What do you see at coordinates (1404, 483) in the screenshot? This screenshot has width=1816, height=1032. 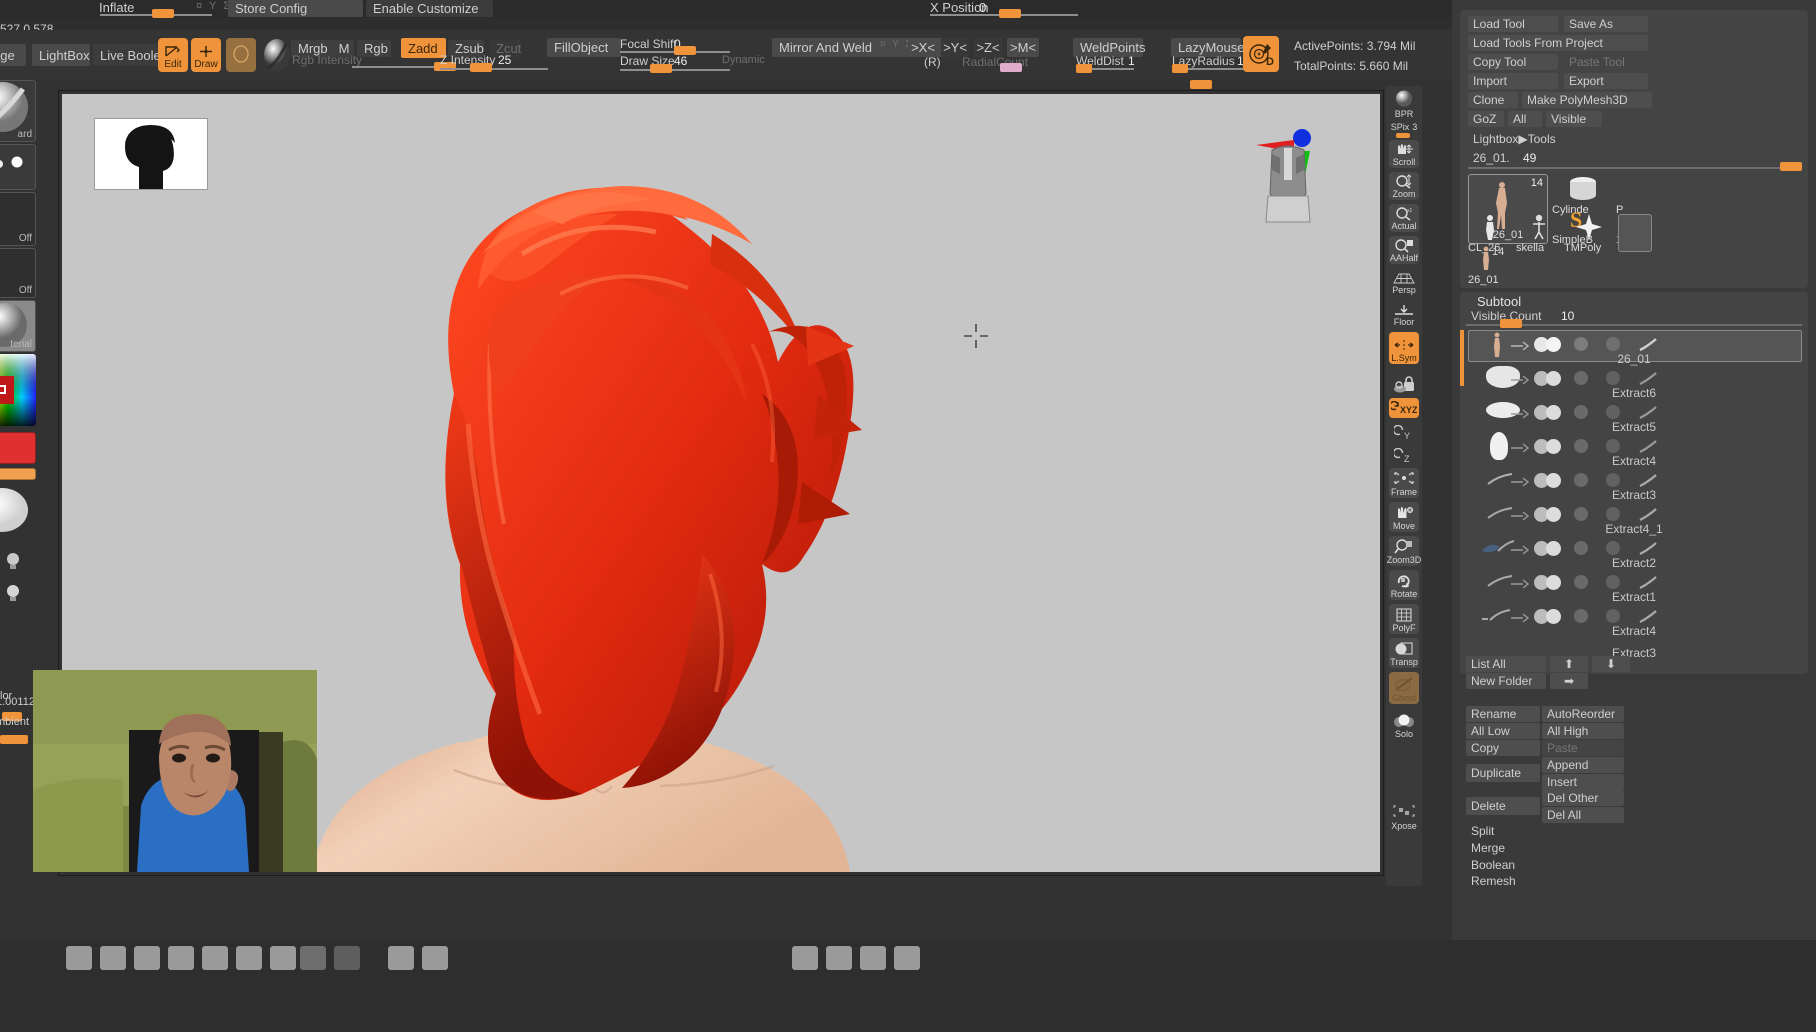 I see `frame-button: Frame` at bounding box center [1404, 483].